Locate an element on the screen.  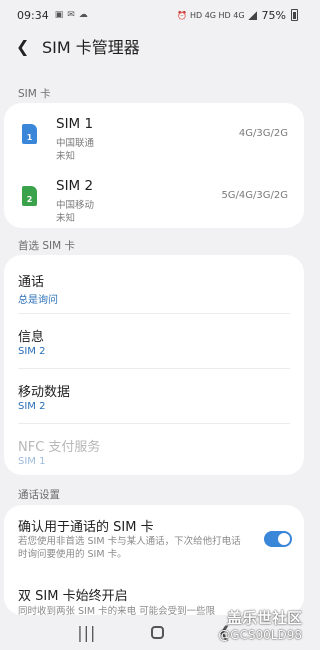
message-icon: ✉ is located at coordinates (71, 15).